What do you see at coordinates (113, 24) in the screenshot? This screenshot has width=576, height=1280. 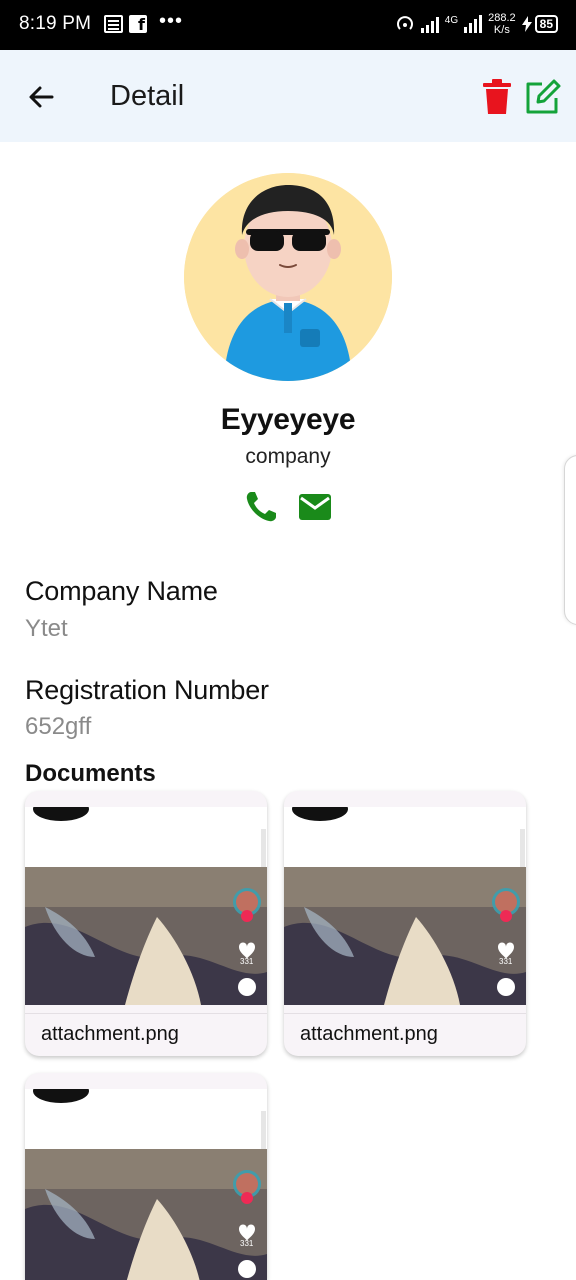 I see `news-icon` at bounding box center [113, 24].